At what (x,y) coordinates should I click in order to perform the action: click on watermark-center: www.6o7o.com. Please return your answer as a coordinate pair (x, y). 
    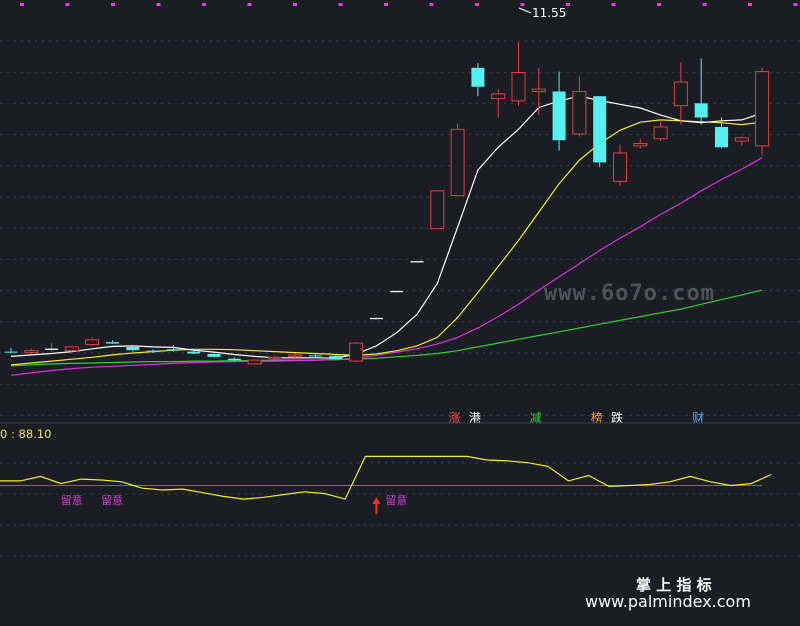
    Looking at the image, I should click on (629, 293).